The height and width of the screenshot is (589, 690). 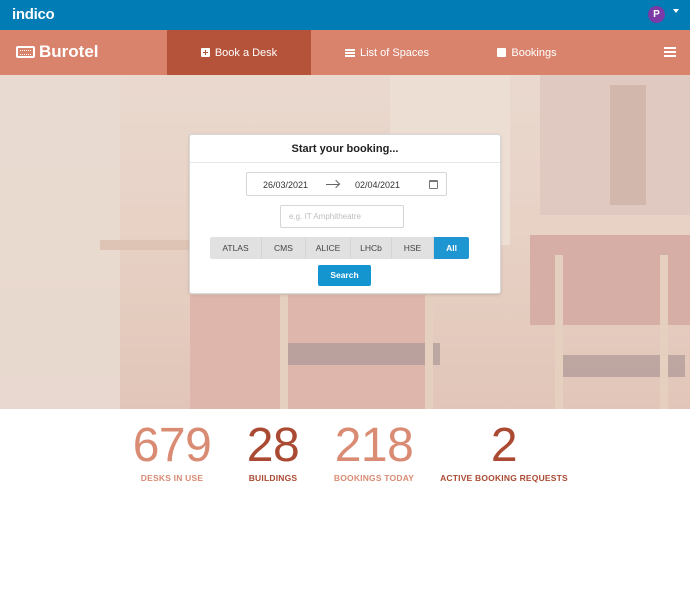 What do you see at coordinates (504, 478) in the screenshot?
I see `stat-label: ACTIVE BOOKING REQUESTS` at bounding box center [504, 478].